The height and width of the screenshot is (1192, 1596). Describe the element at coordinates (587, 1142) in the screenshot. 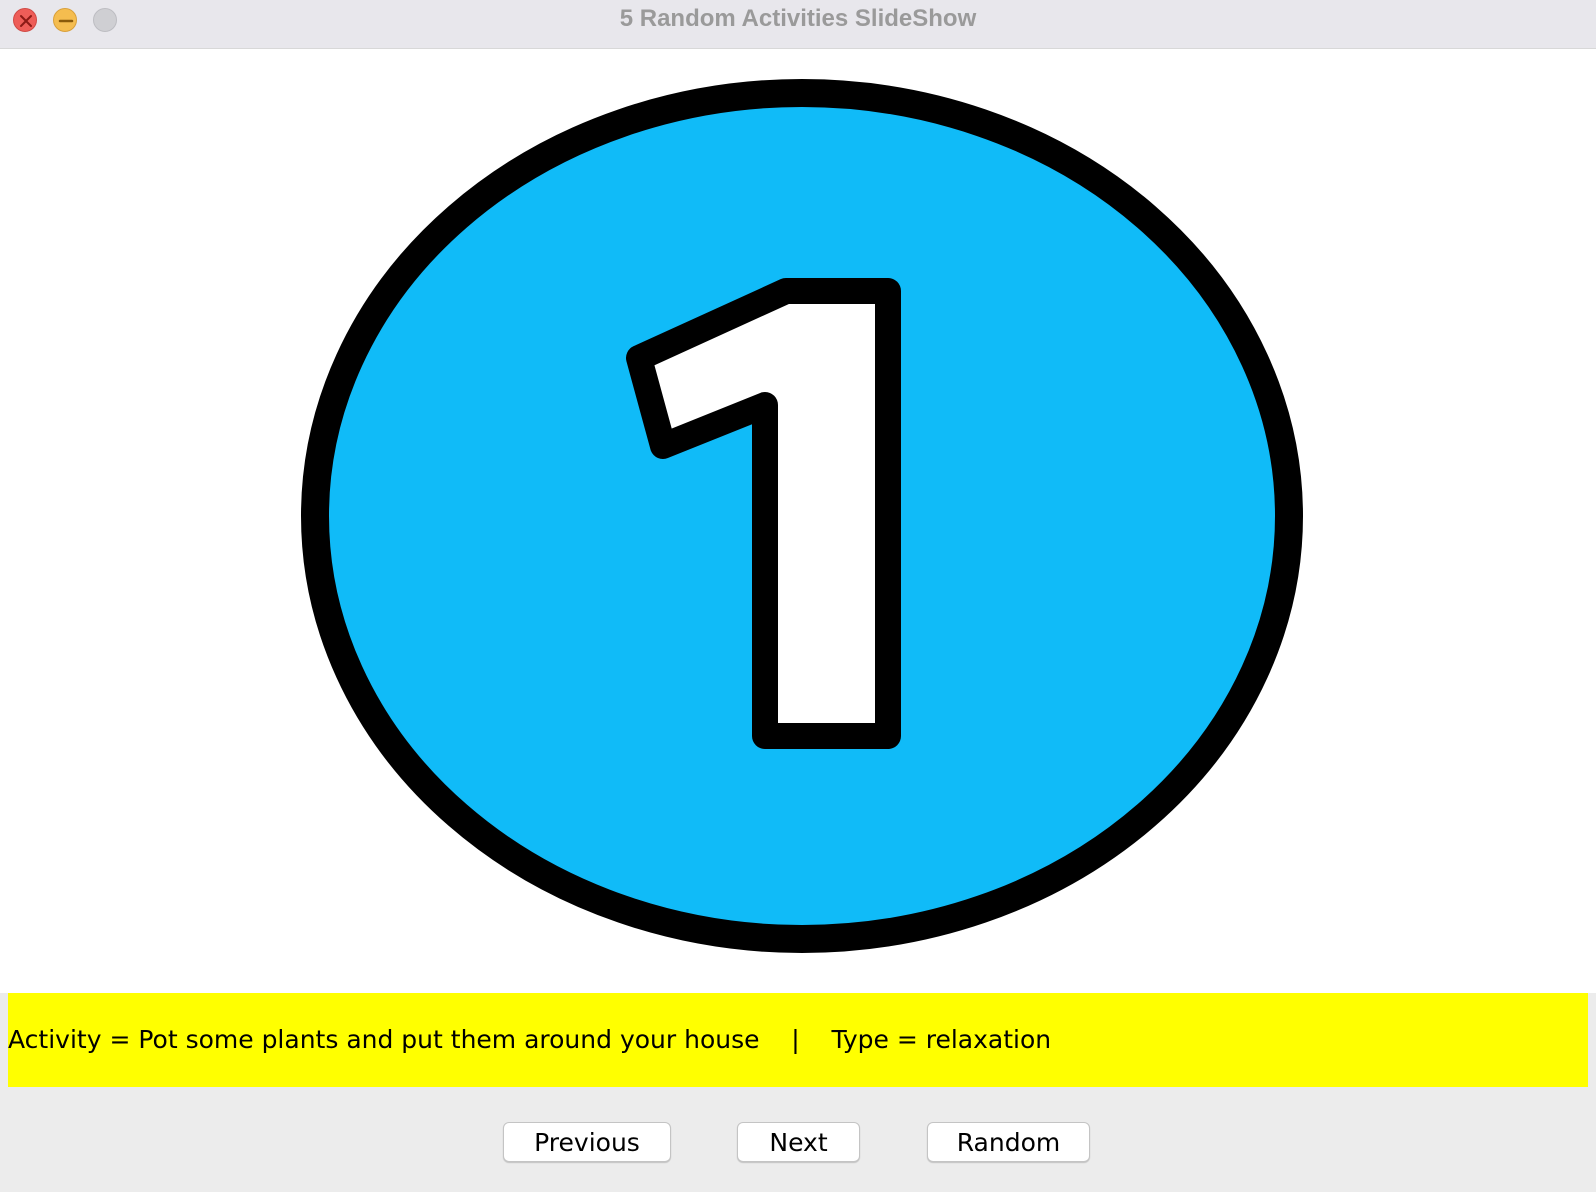

I see `previous-button: Previous` at that location.